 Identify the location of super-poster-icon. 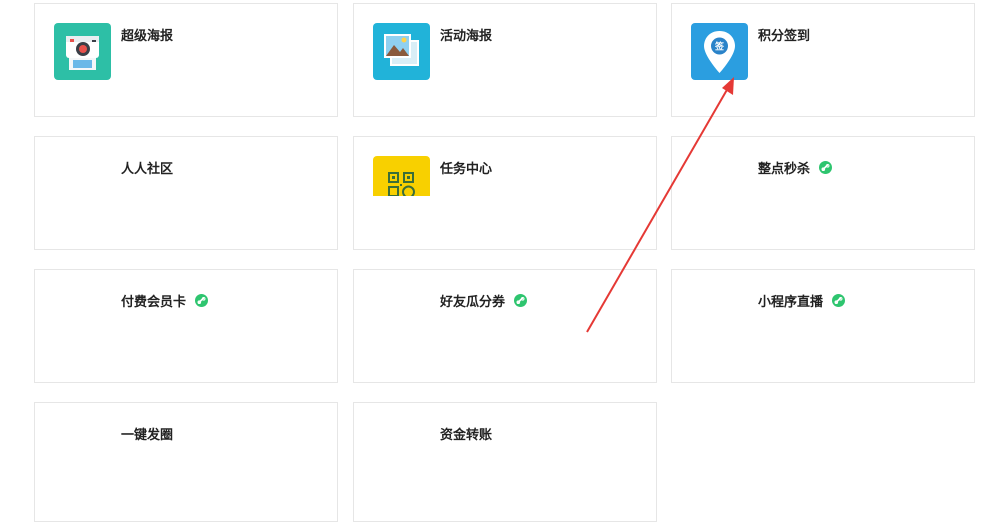
(82, 51).